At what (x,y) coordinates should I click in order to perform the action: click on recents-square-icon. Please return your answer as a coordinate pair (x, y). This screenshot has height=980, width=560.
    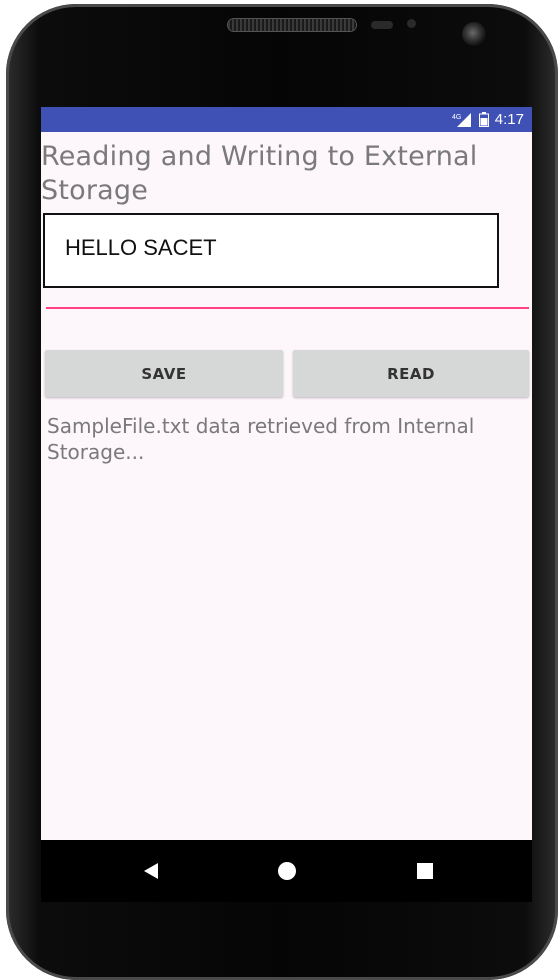
    Looking at the image, I should click on (425, 871).